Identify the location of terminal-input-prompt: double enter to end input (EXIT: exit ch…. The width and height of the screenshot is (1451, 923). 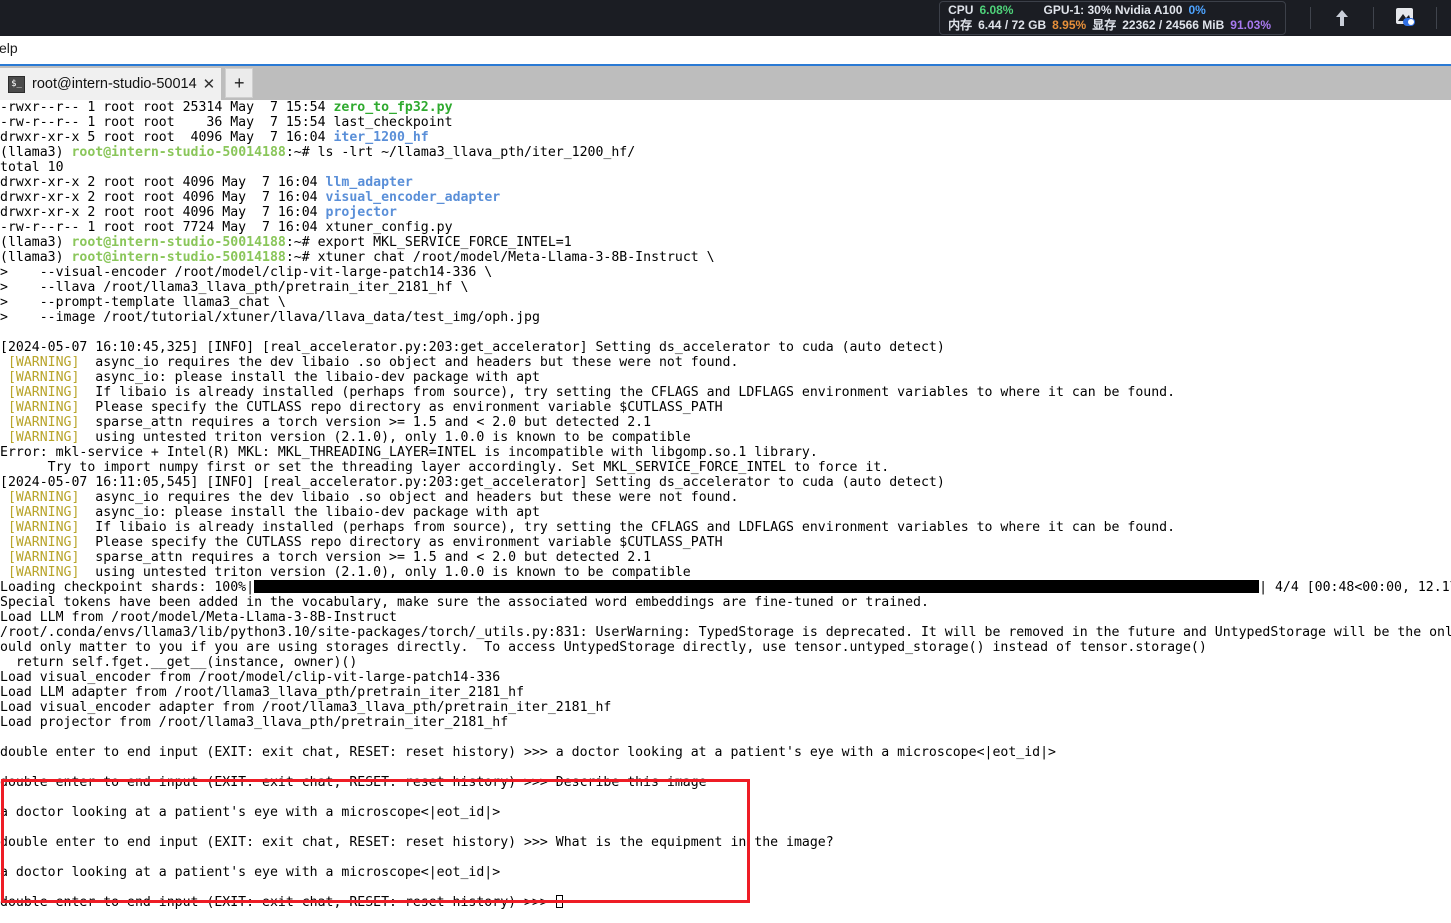
(725, 902).